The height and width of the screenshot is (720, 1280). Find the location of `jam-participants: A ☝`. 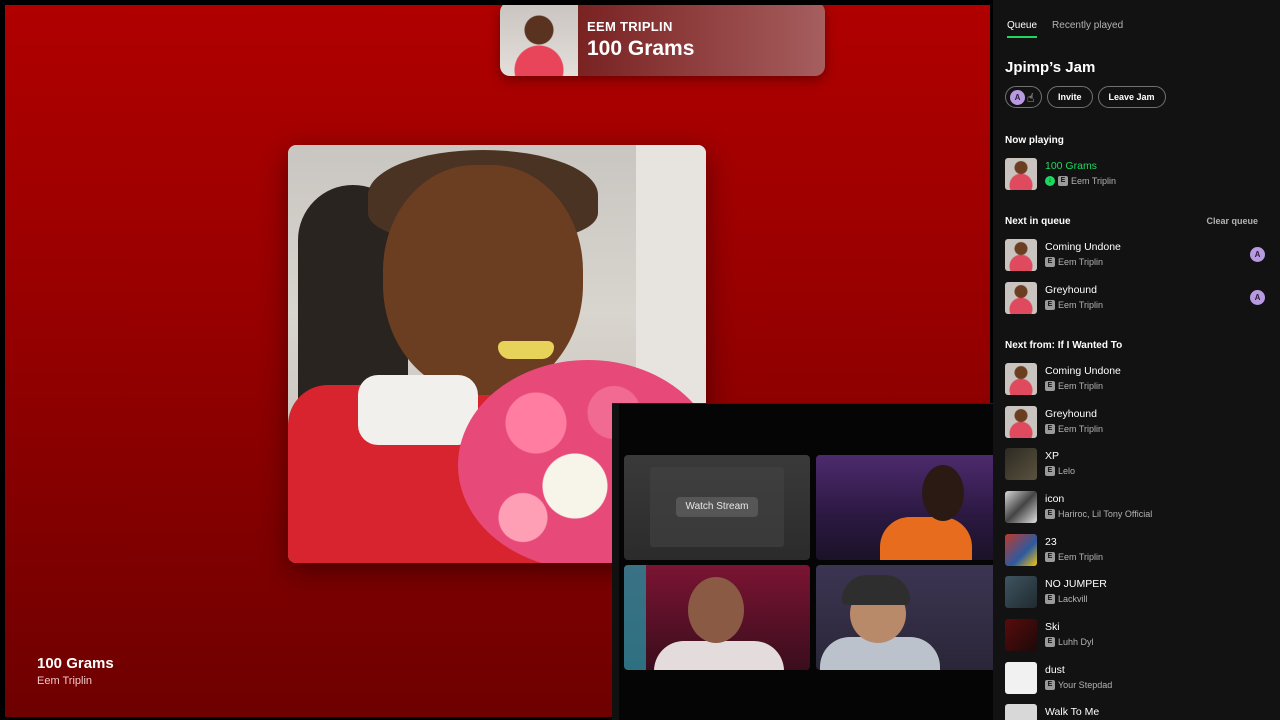

jam-participants: A ☝ is located at coordinates (1023, 97).